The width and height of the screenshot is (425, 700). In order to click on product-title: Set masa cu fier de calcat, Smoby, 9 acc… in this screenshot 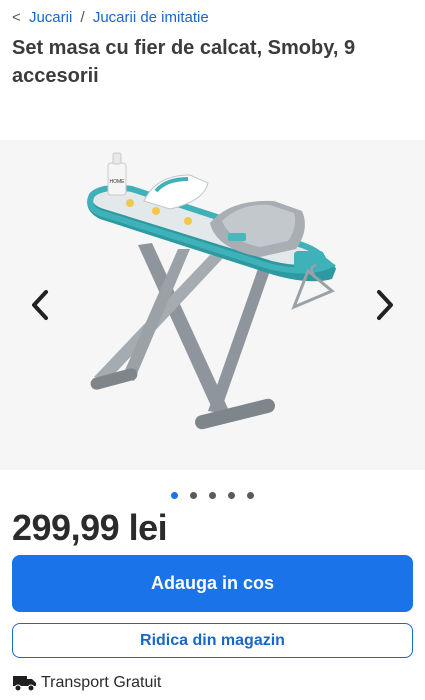, I will do `click(184, 62)`.